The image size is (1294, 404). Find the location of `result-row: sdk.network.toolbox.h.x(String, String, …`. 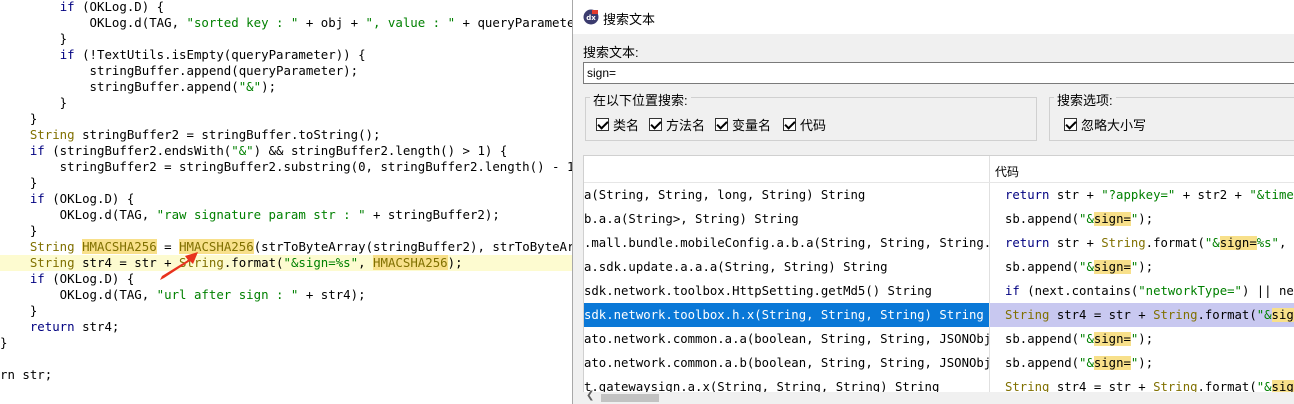

result-row: sdk.network.toolbox.h.x(String, String, … is located at coordinates (939, 315).